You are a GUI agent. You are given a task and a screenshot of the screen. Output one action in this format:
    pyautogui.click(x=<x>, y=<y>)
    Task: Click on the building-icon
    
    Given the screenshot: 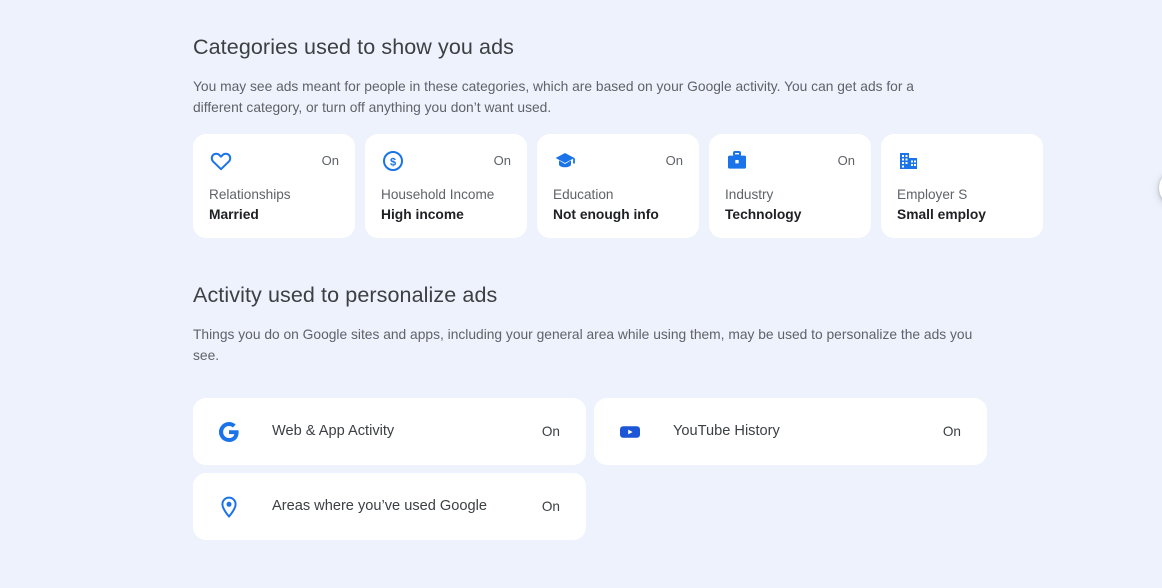 What is the action you would take?
    pyautogui.click(x=909, y=161)
    